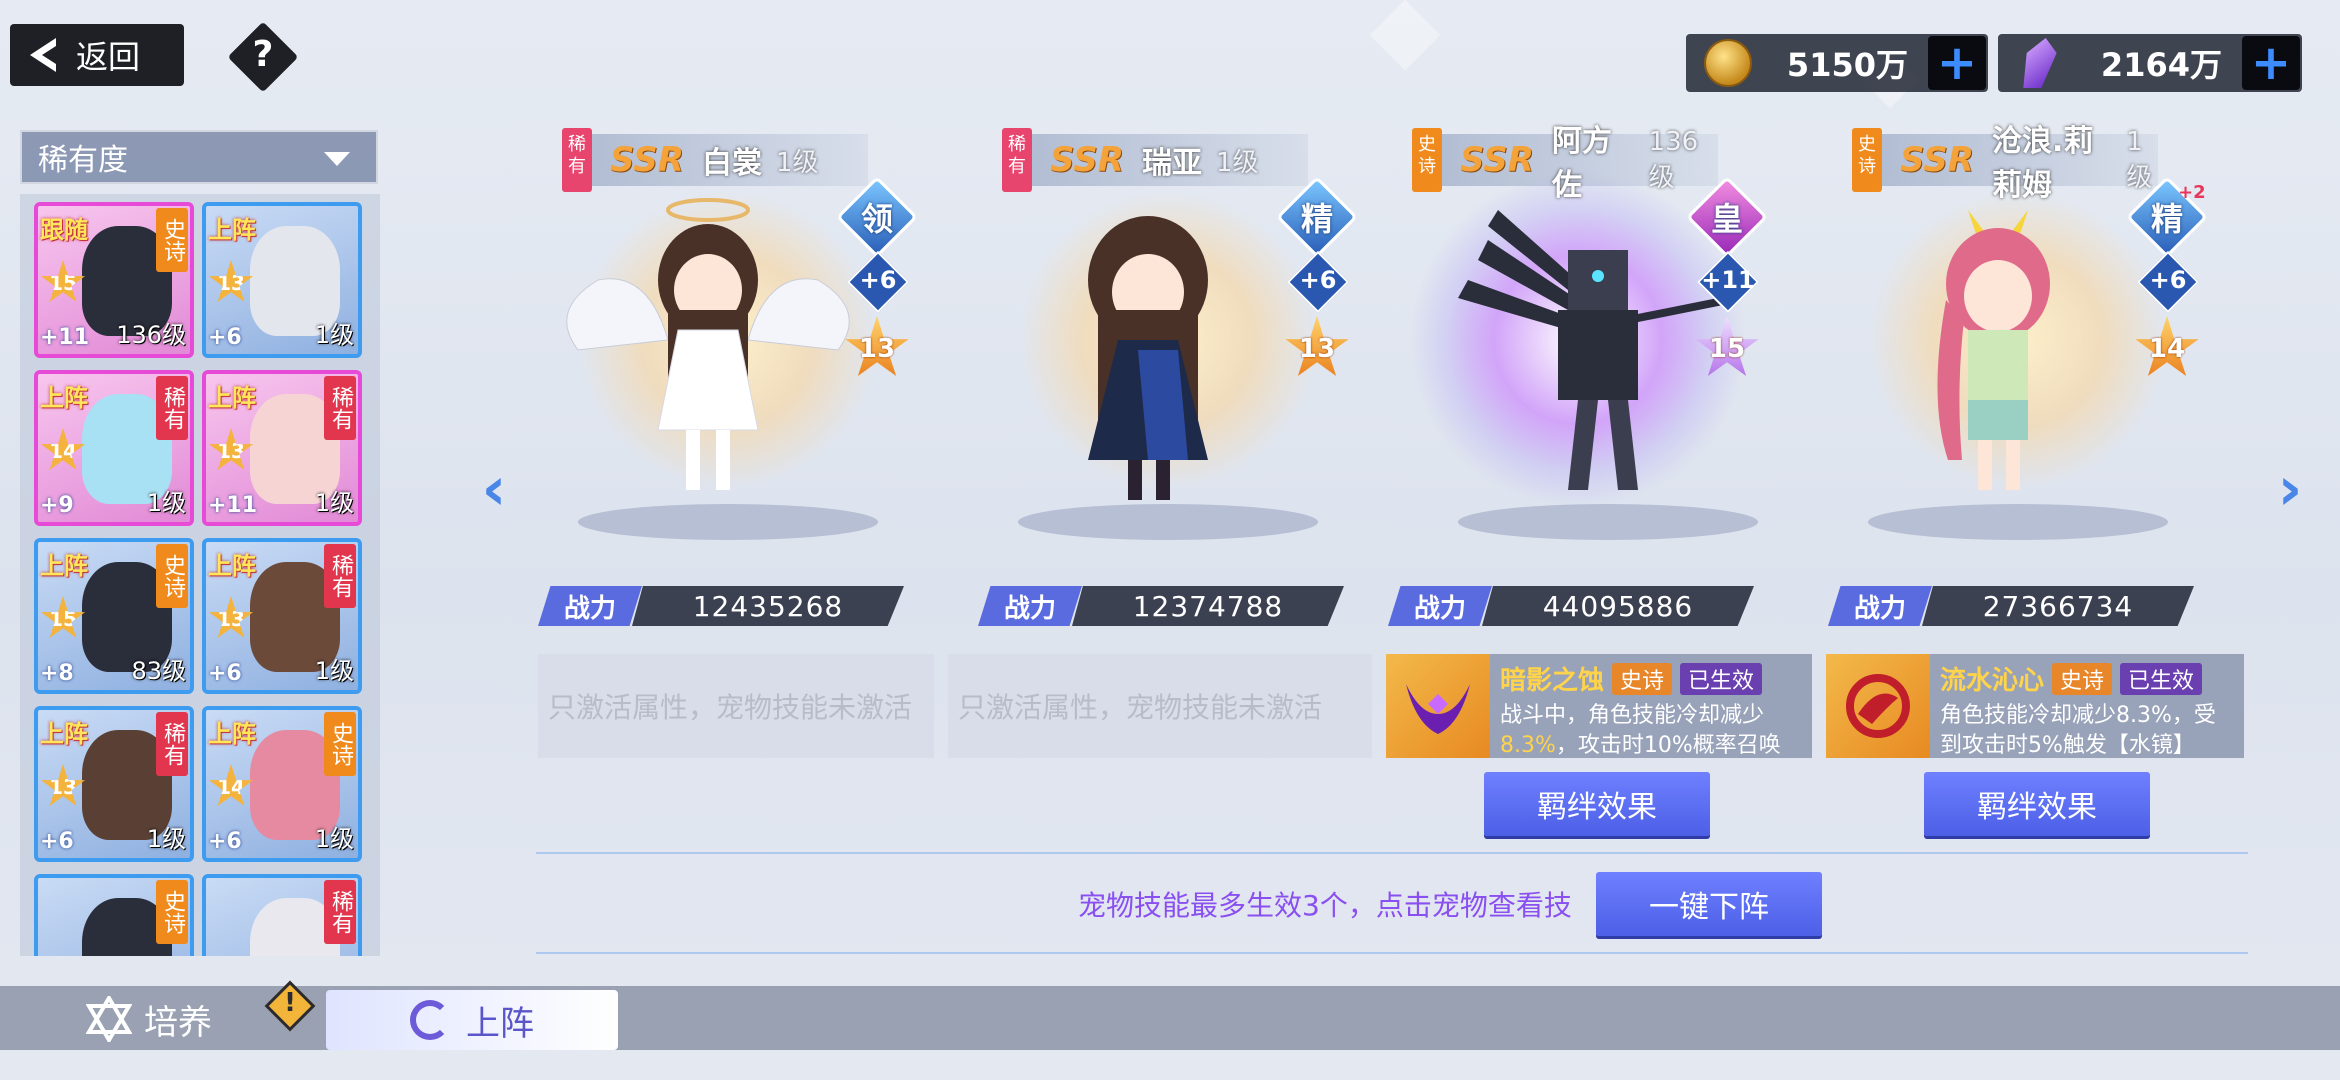  What do you see at coordinates (1728, 63) in the screenshot?
I see `gold-coin-icon` at bounding box center [1728, 63].